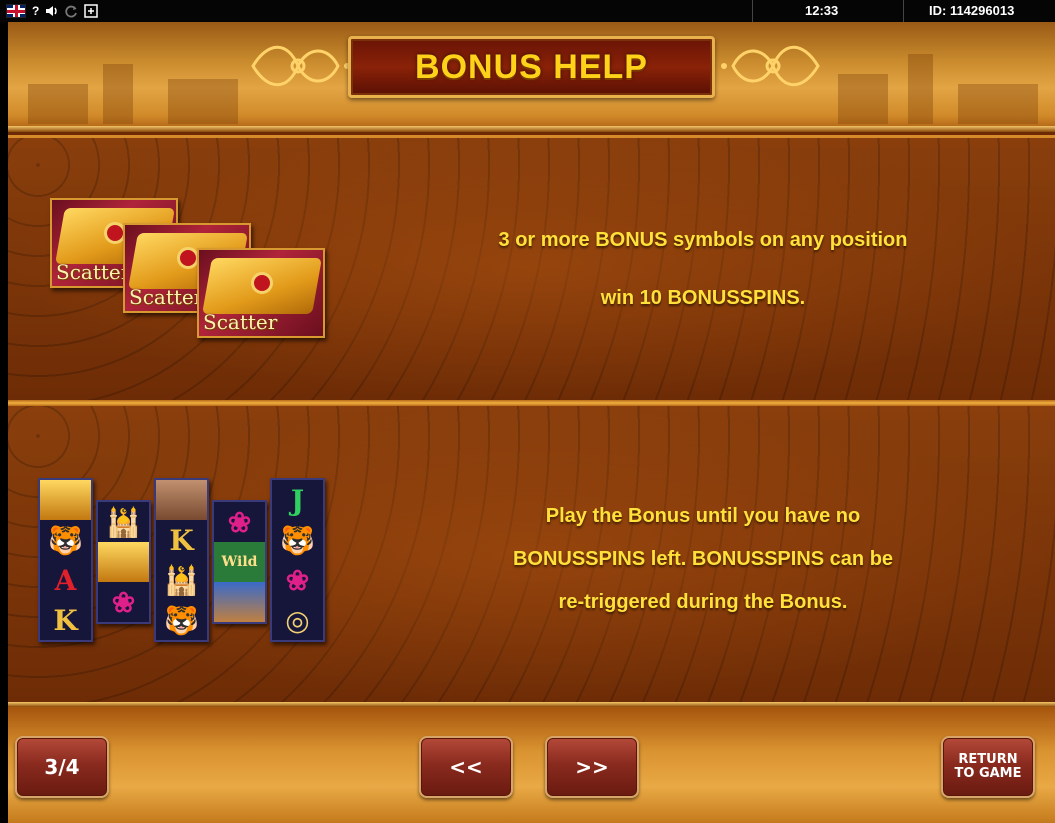 The width and height of the screenshot is (1055, 823). What do you see at coordinates (35, 11) in the screenshot?
I see `help-icon: ?` at bounding box center [35, 11].